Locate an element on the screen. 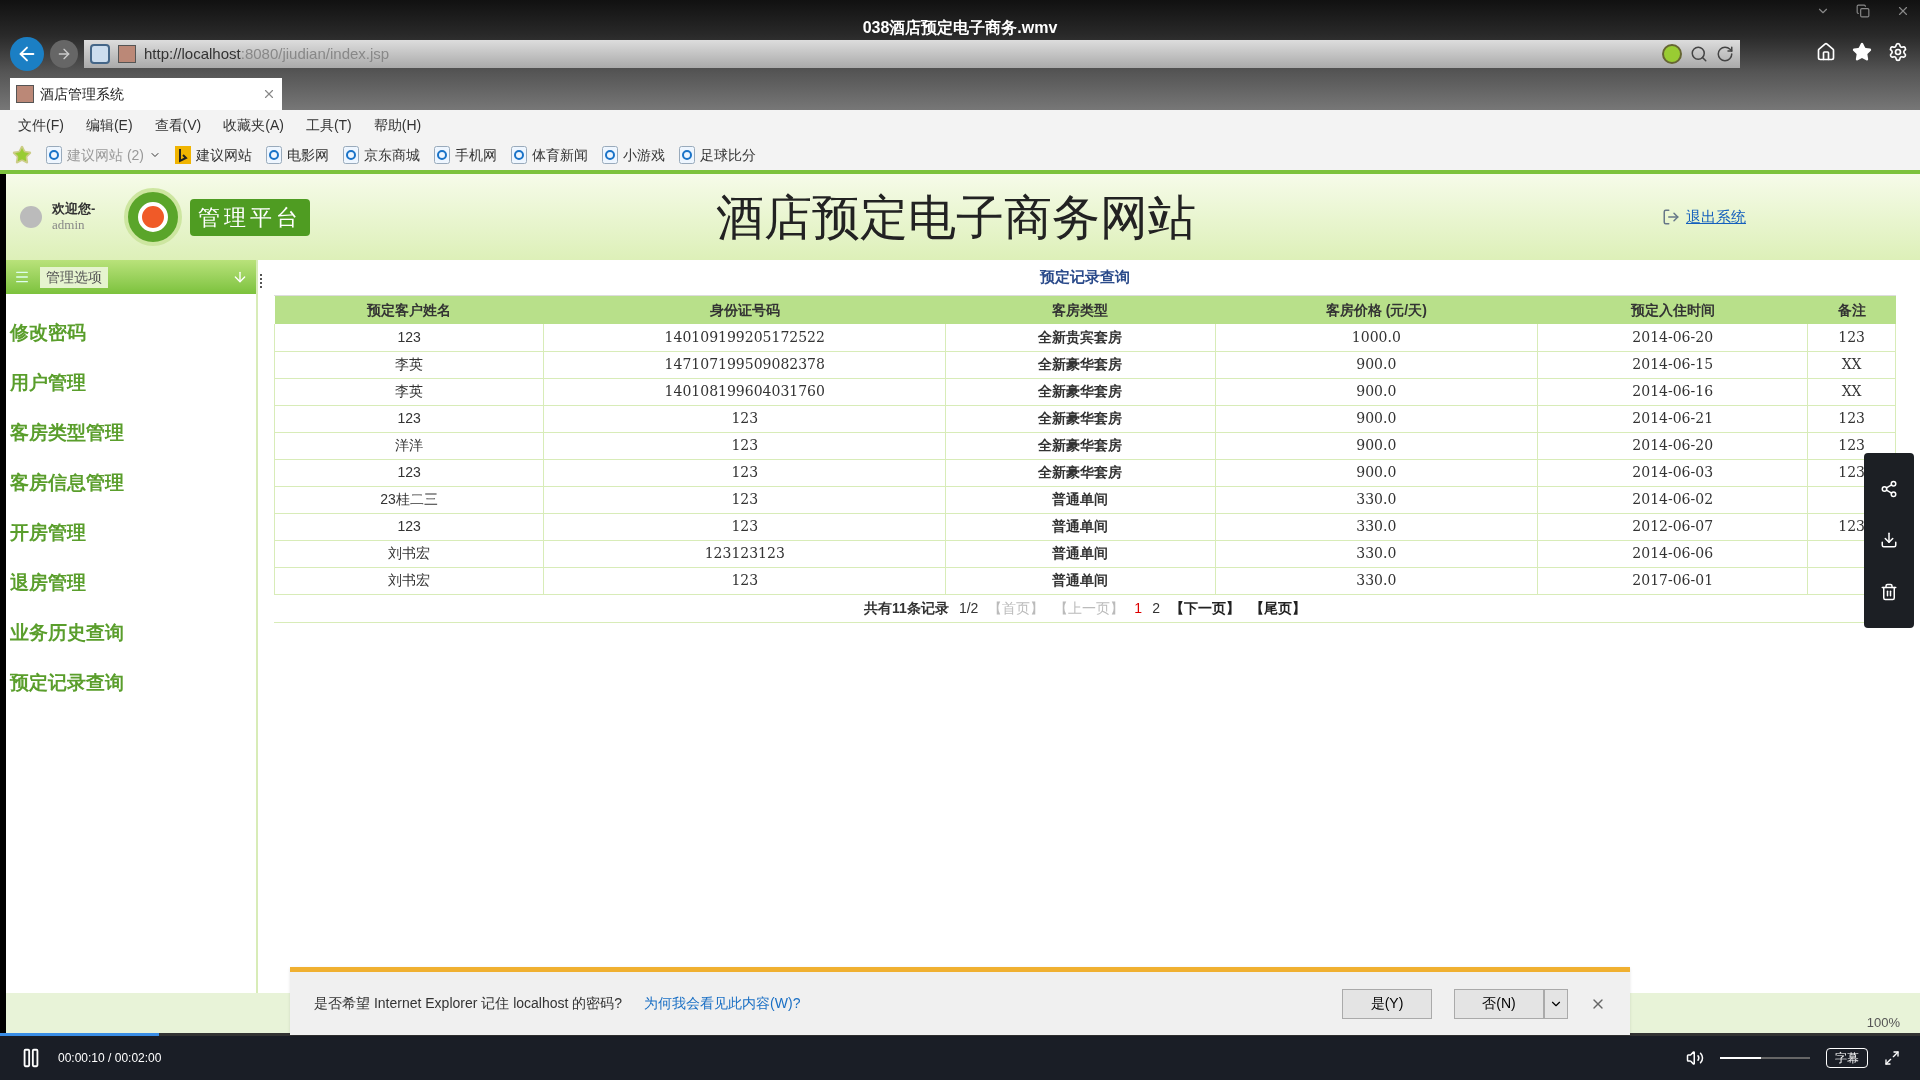 The width and height of the screenshot is (1920, 1080). bing-icon is located at coordinates (183, 155).